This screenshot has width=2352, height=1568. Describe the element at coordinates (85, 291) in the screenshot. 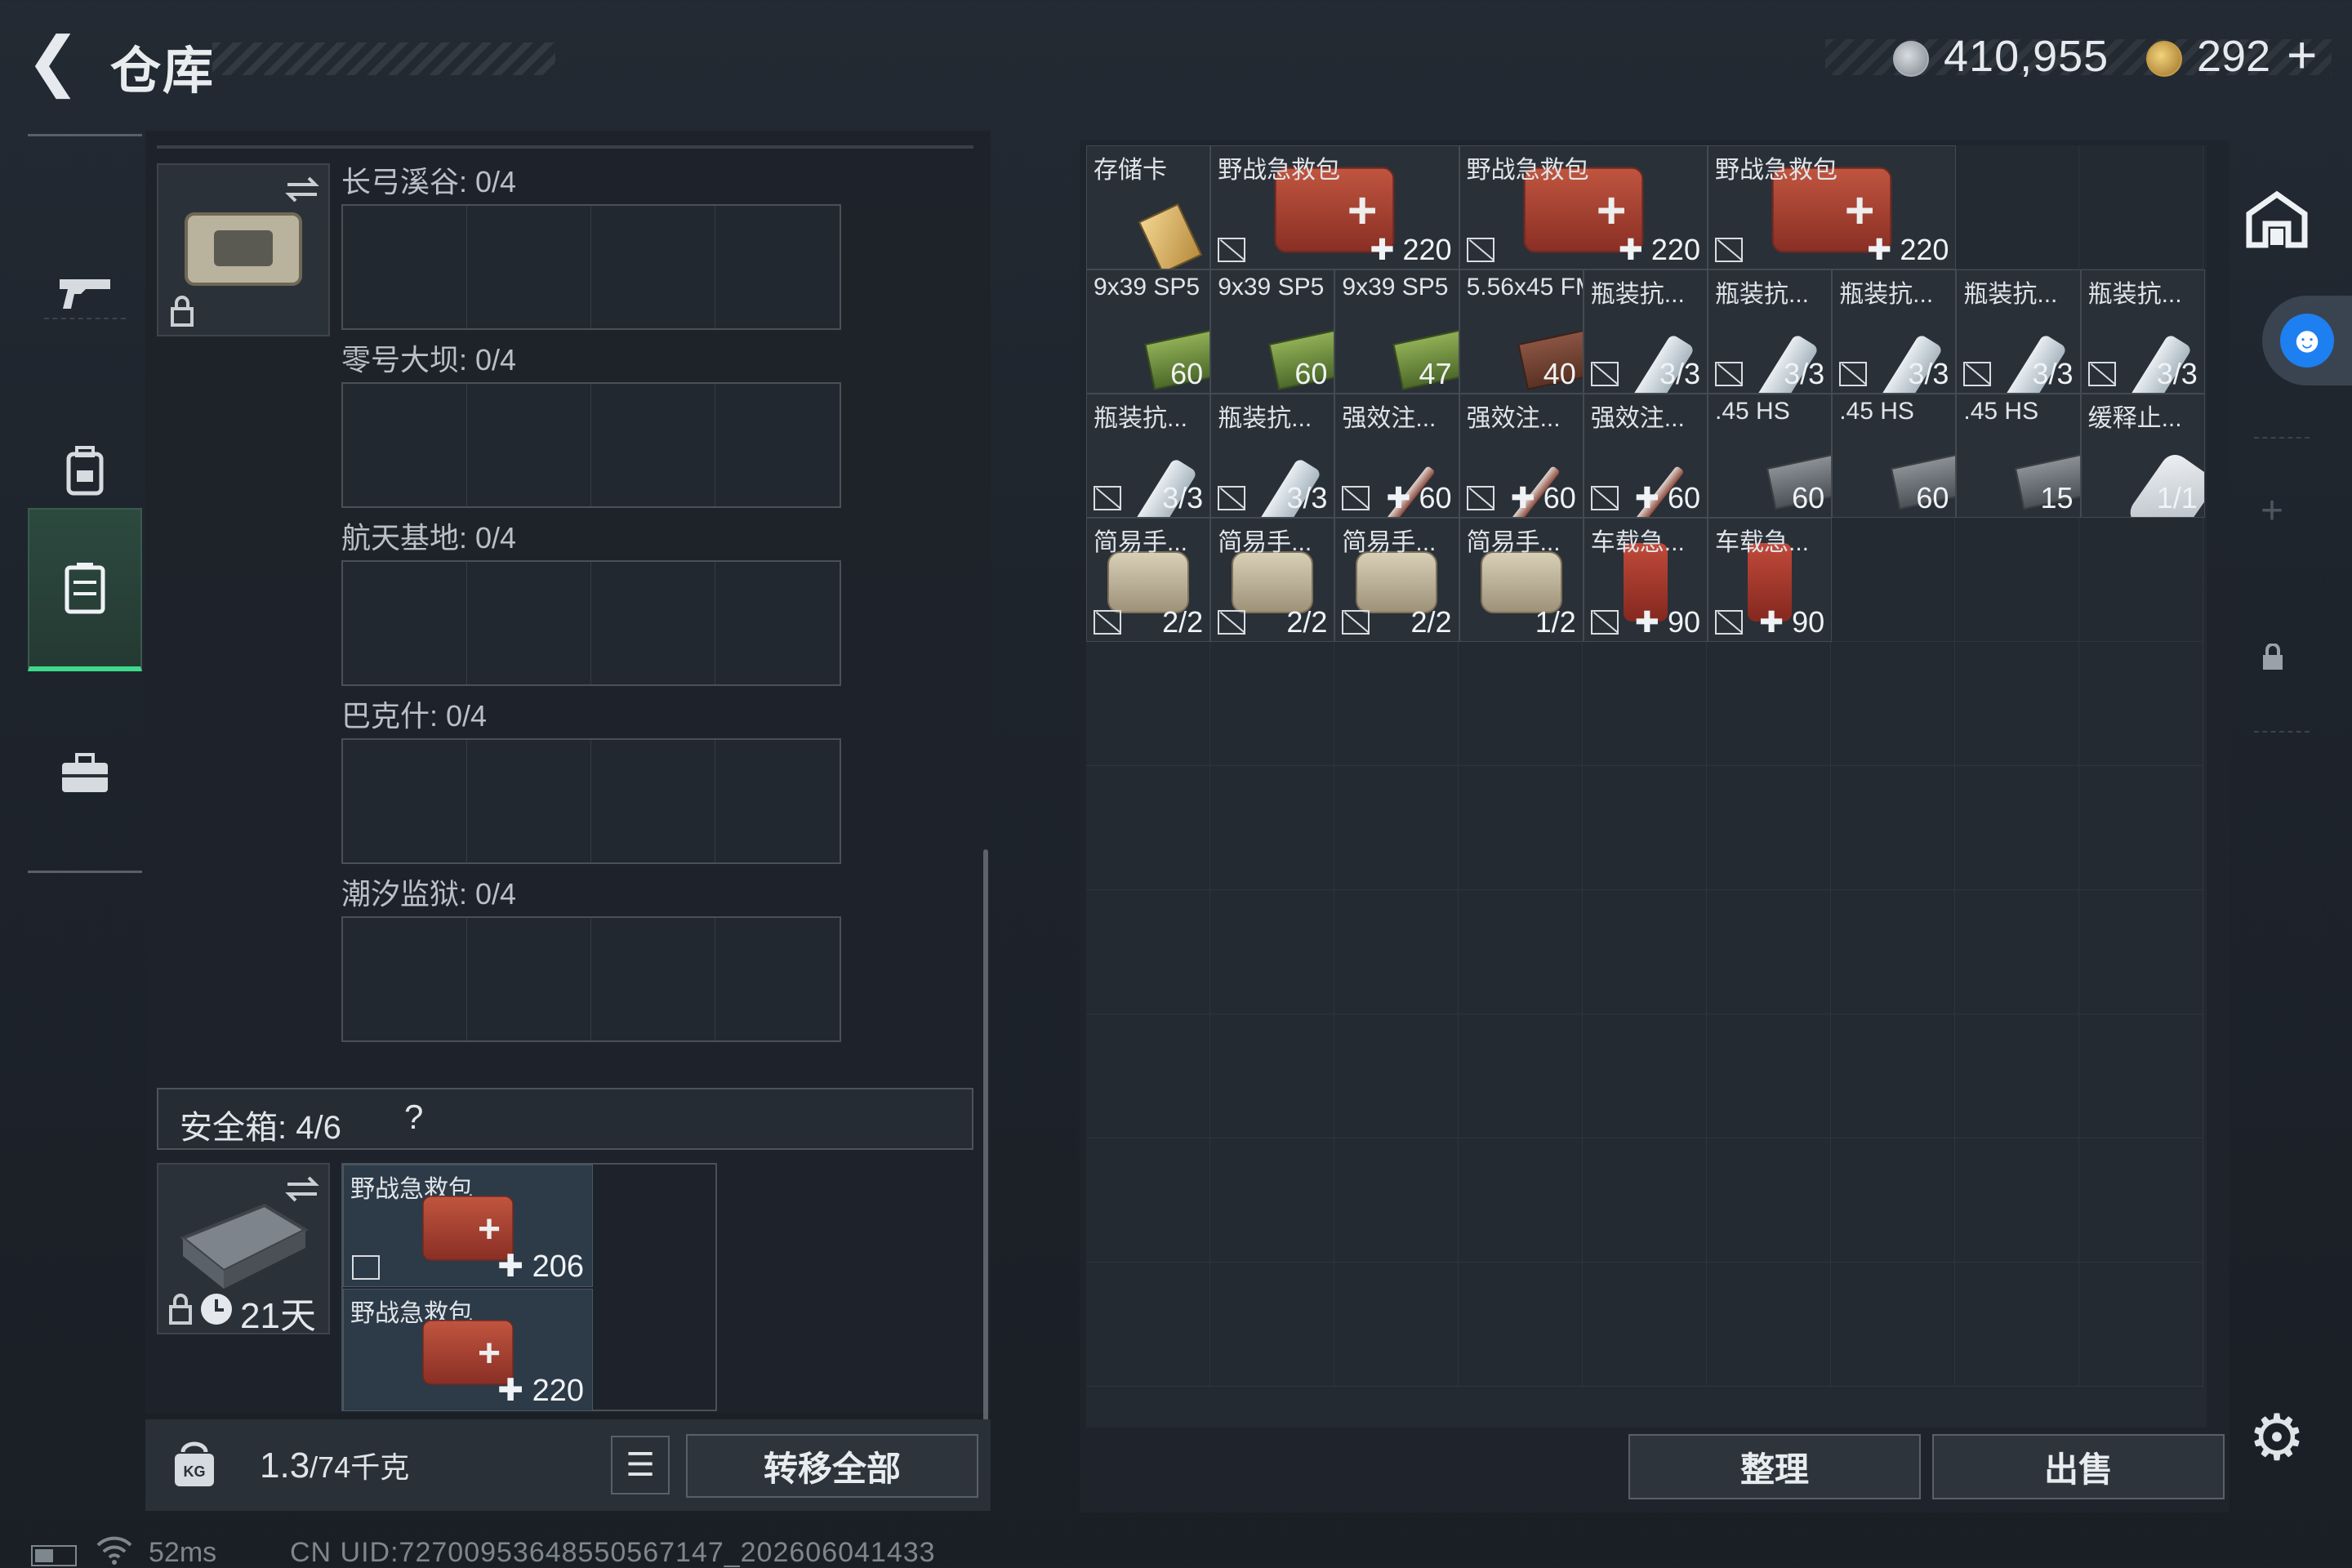

I see `nav-weapons` at that location.